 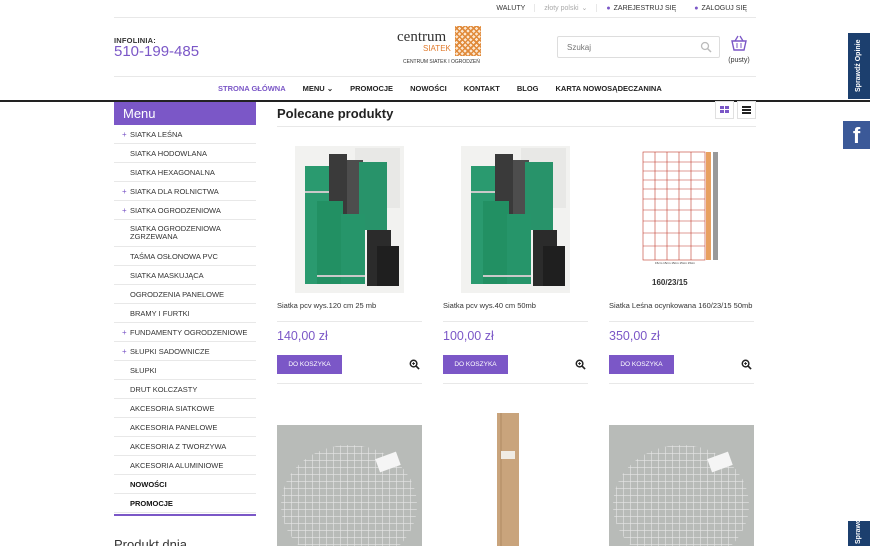 What do you see at coordinates (724, 110) in the screenshot?
I see `grid-view-button` at bounding box center [724, 110].